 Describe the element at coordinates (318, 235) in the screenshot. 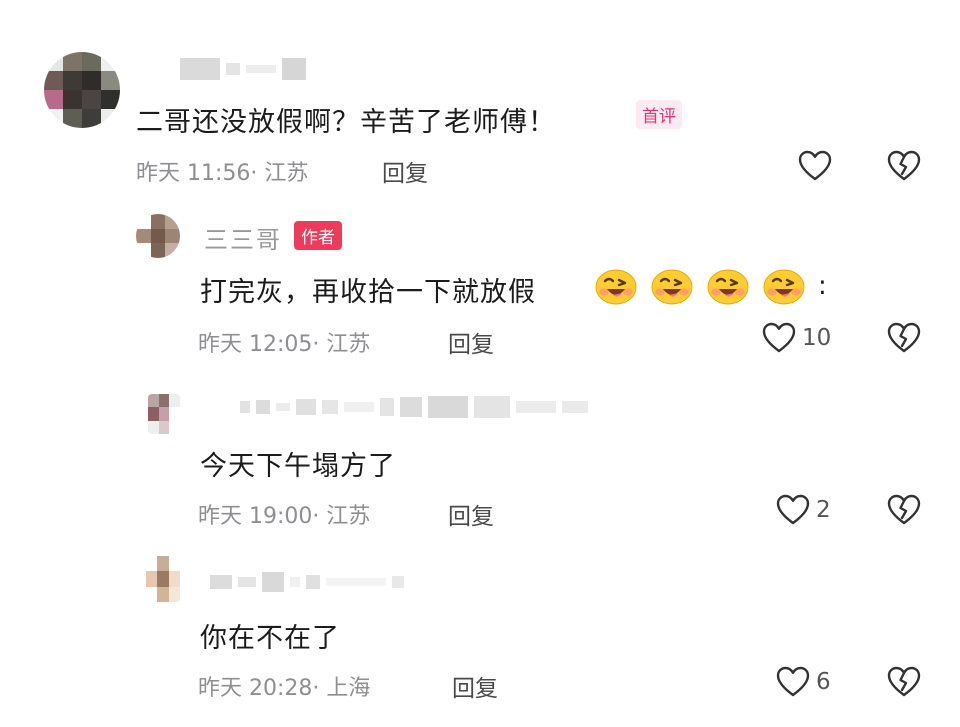

I see `author-badge: 作者` at that location.